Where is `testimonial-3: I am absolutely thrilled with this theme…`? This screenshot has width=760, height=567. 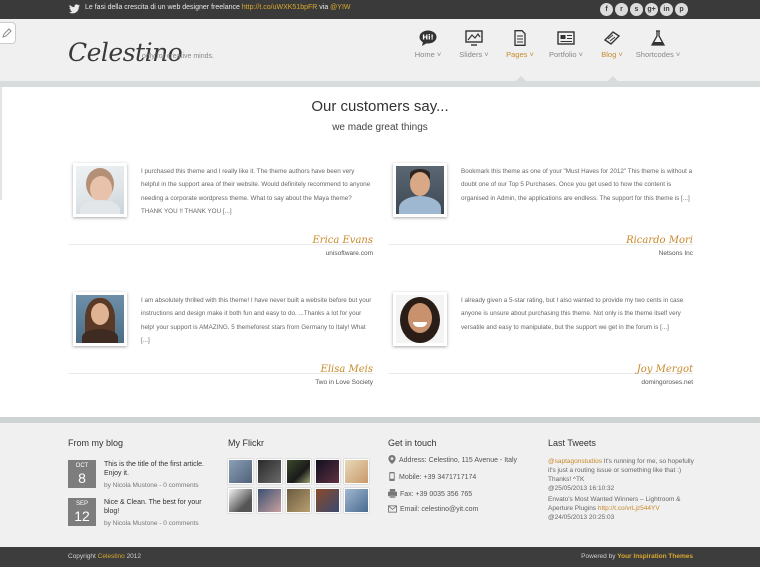 testimonial-3: I am absolutely thrilled with this theme… is located at coordinates (220, 349).